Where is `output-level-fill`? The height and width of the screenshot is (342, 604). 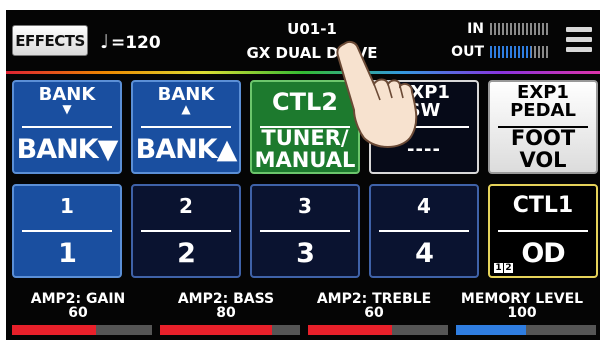 output-level-fill is located at coordinates (510, 52).